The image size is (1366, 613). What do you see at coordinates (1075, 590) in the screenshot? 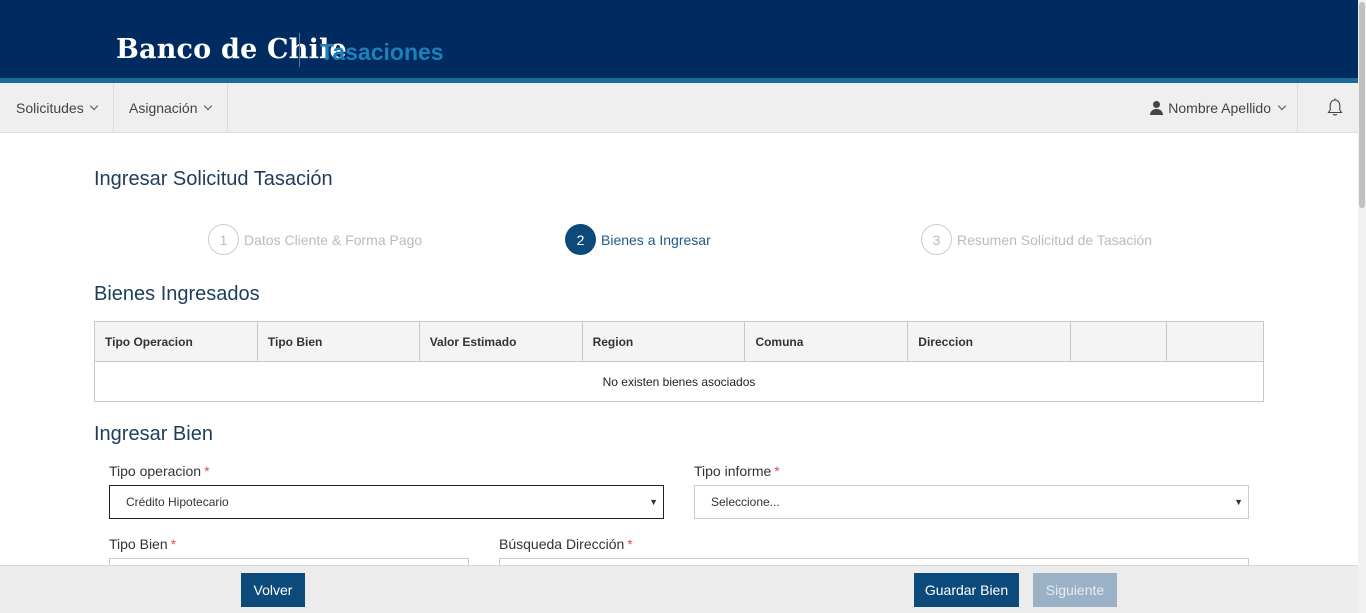
I see `siguiente-button: Siguiente` at bounding box center [1075, 590].